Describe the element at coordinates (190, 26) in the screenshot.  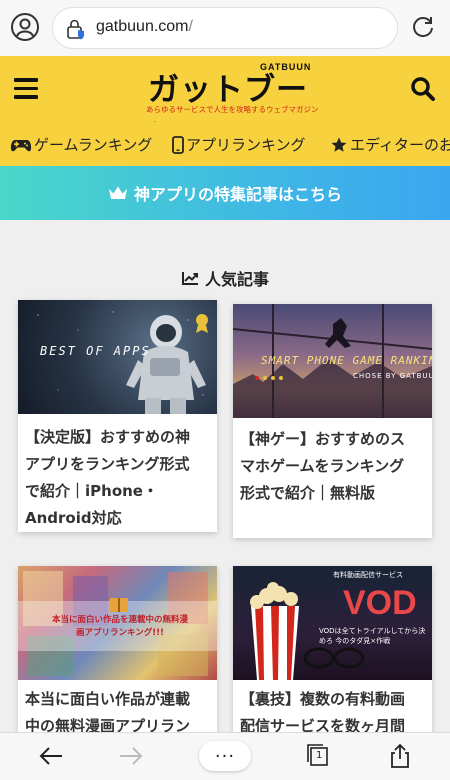
I see `url-suffix: /` at that location.